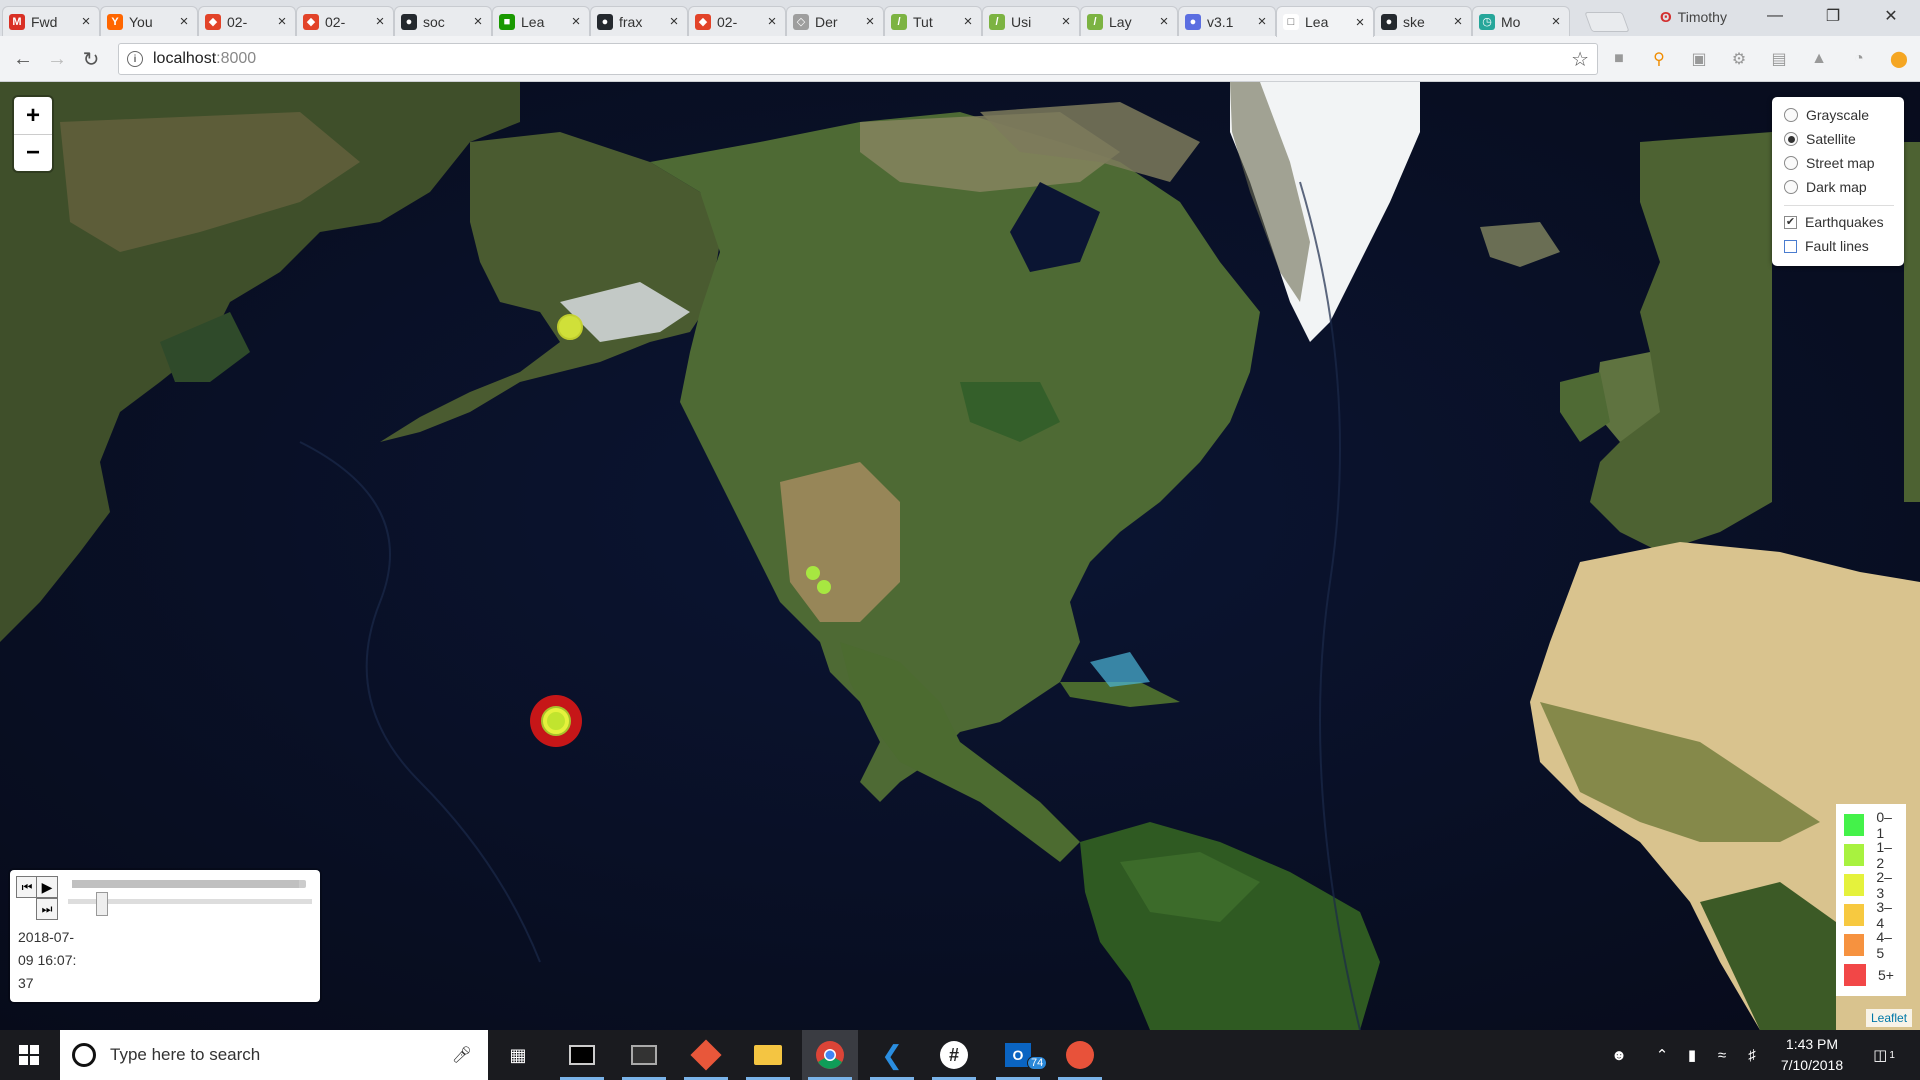 This screenshot has width=1920, height=1080. Describe the element at coordinates (274, 1055) in the screenshot. I see `taskbar-search: Type here to search 🎤︎` at that location.